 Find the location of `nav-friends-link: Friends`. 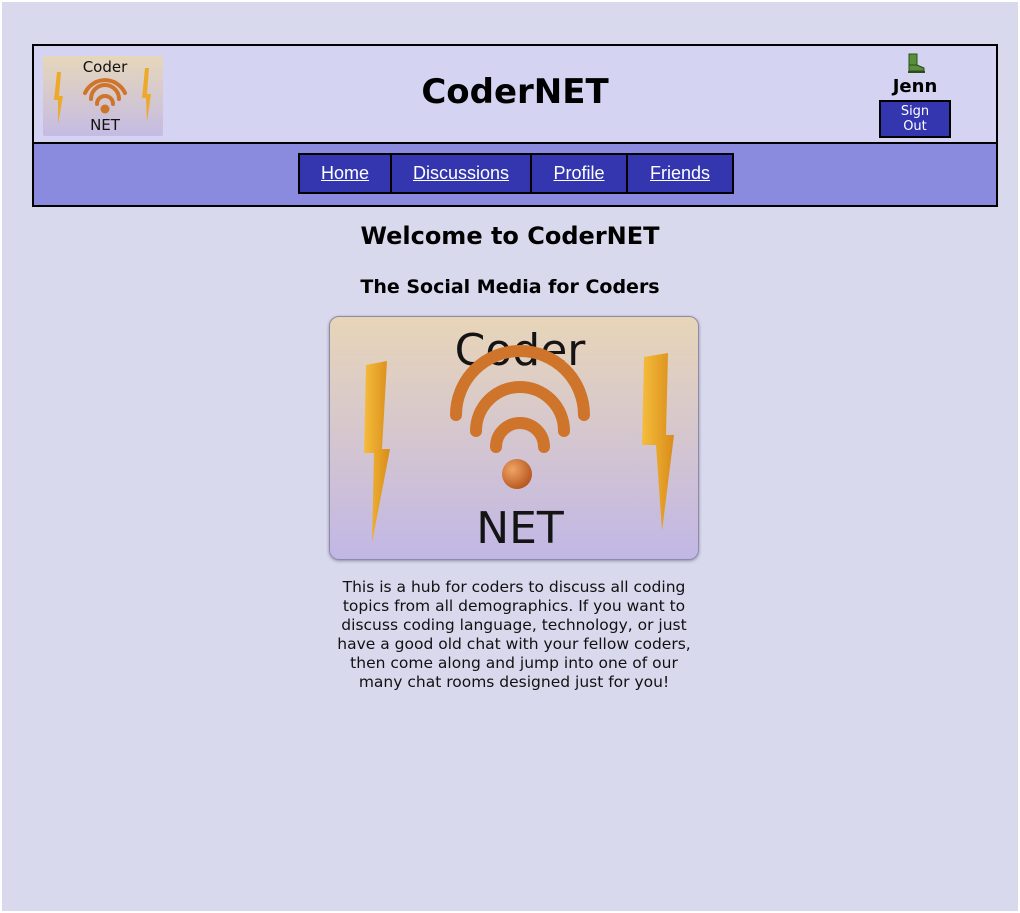

nav-friends-link: Friends is located at coordinates (680, 173).